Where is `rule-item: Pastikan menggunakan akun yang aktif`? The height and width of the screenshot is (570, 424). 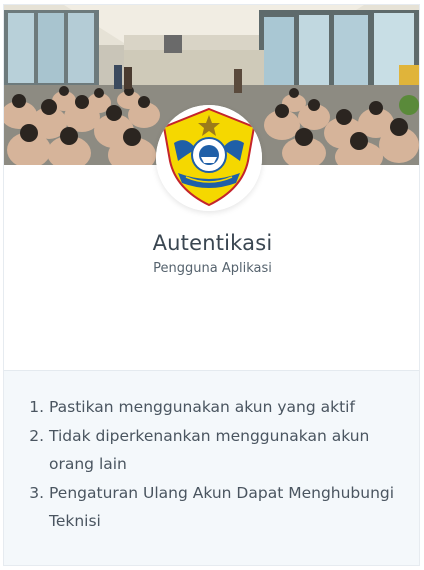 rule-item: Pastikan menggunakan akun yang aktif is located at coordinates (229, 407).